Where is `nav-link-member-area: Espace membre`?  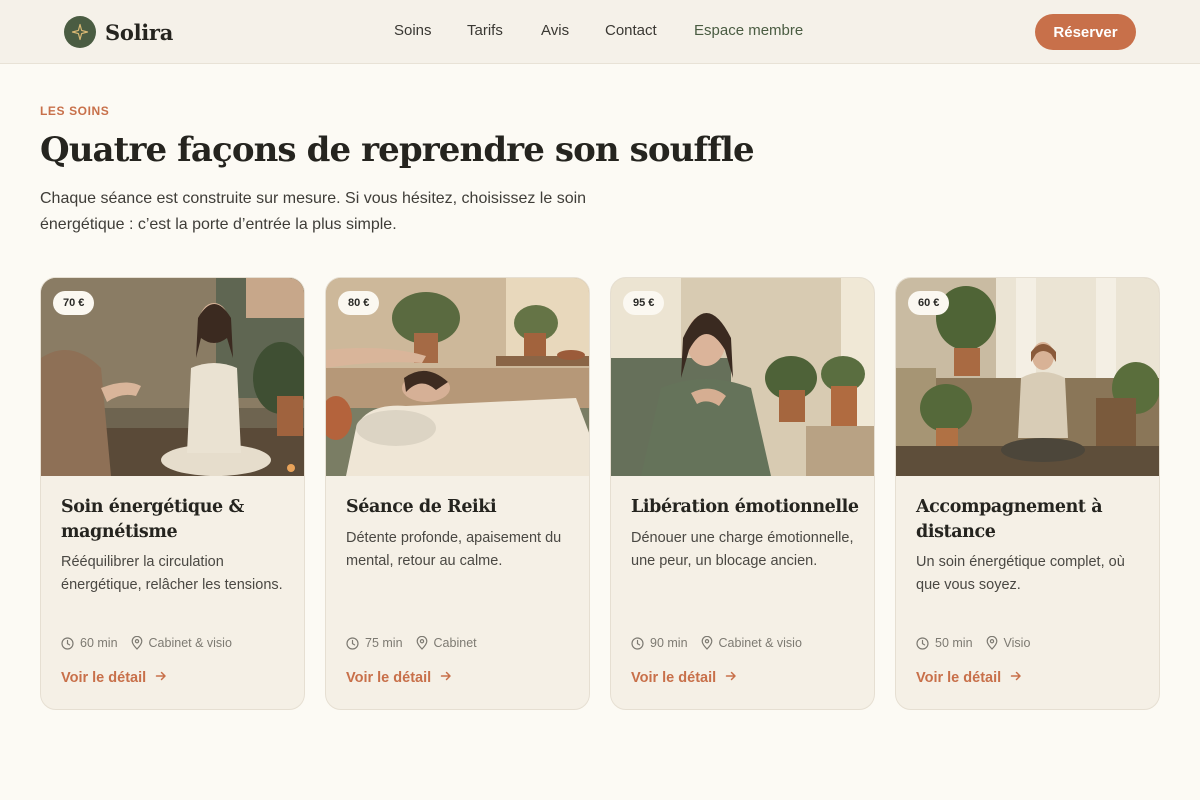
nav-link-member-area: Espace membre is located at coordinates (748, 30).